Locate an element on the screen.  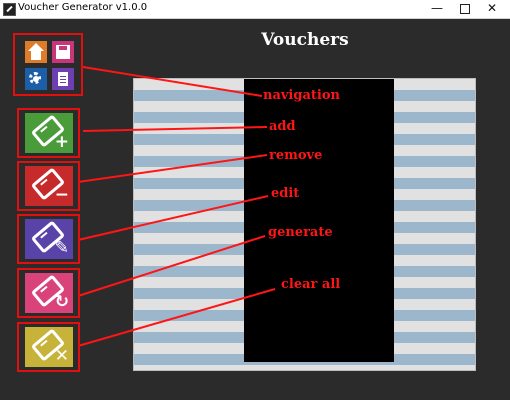
title-bar: Voucher Generator v1.0.0 — ✕ is located at coordinates (255, 9).